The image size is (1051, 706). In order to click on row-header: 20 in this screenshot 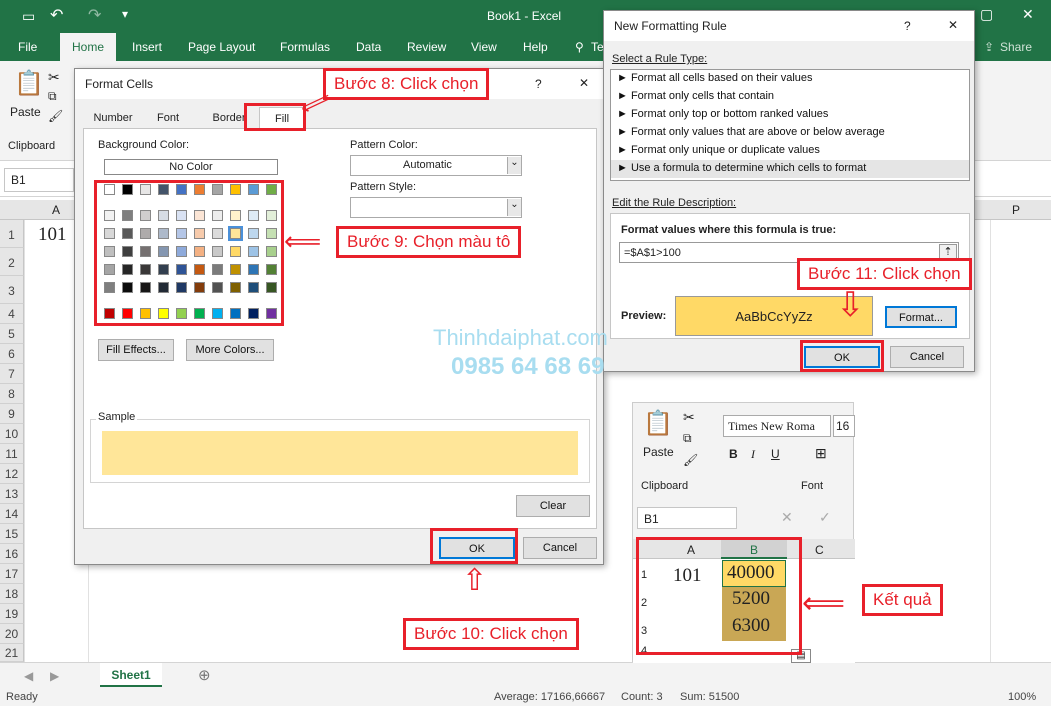, I will do `click(12, 634)`.